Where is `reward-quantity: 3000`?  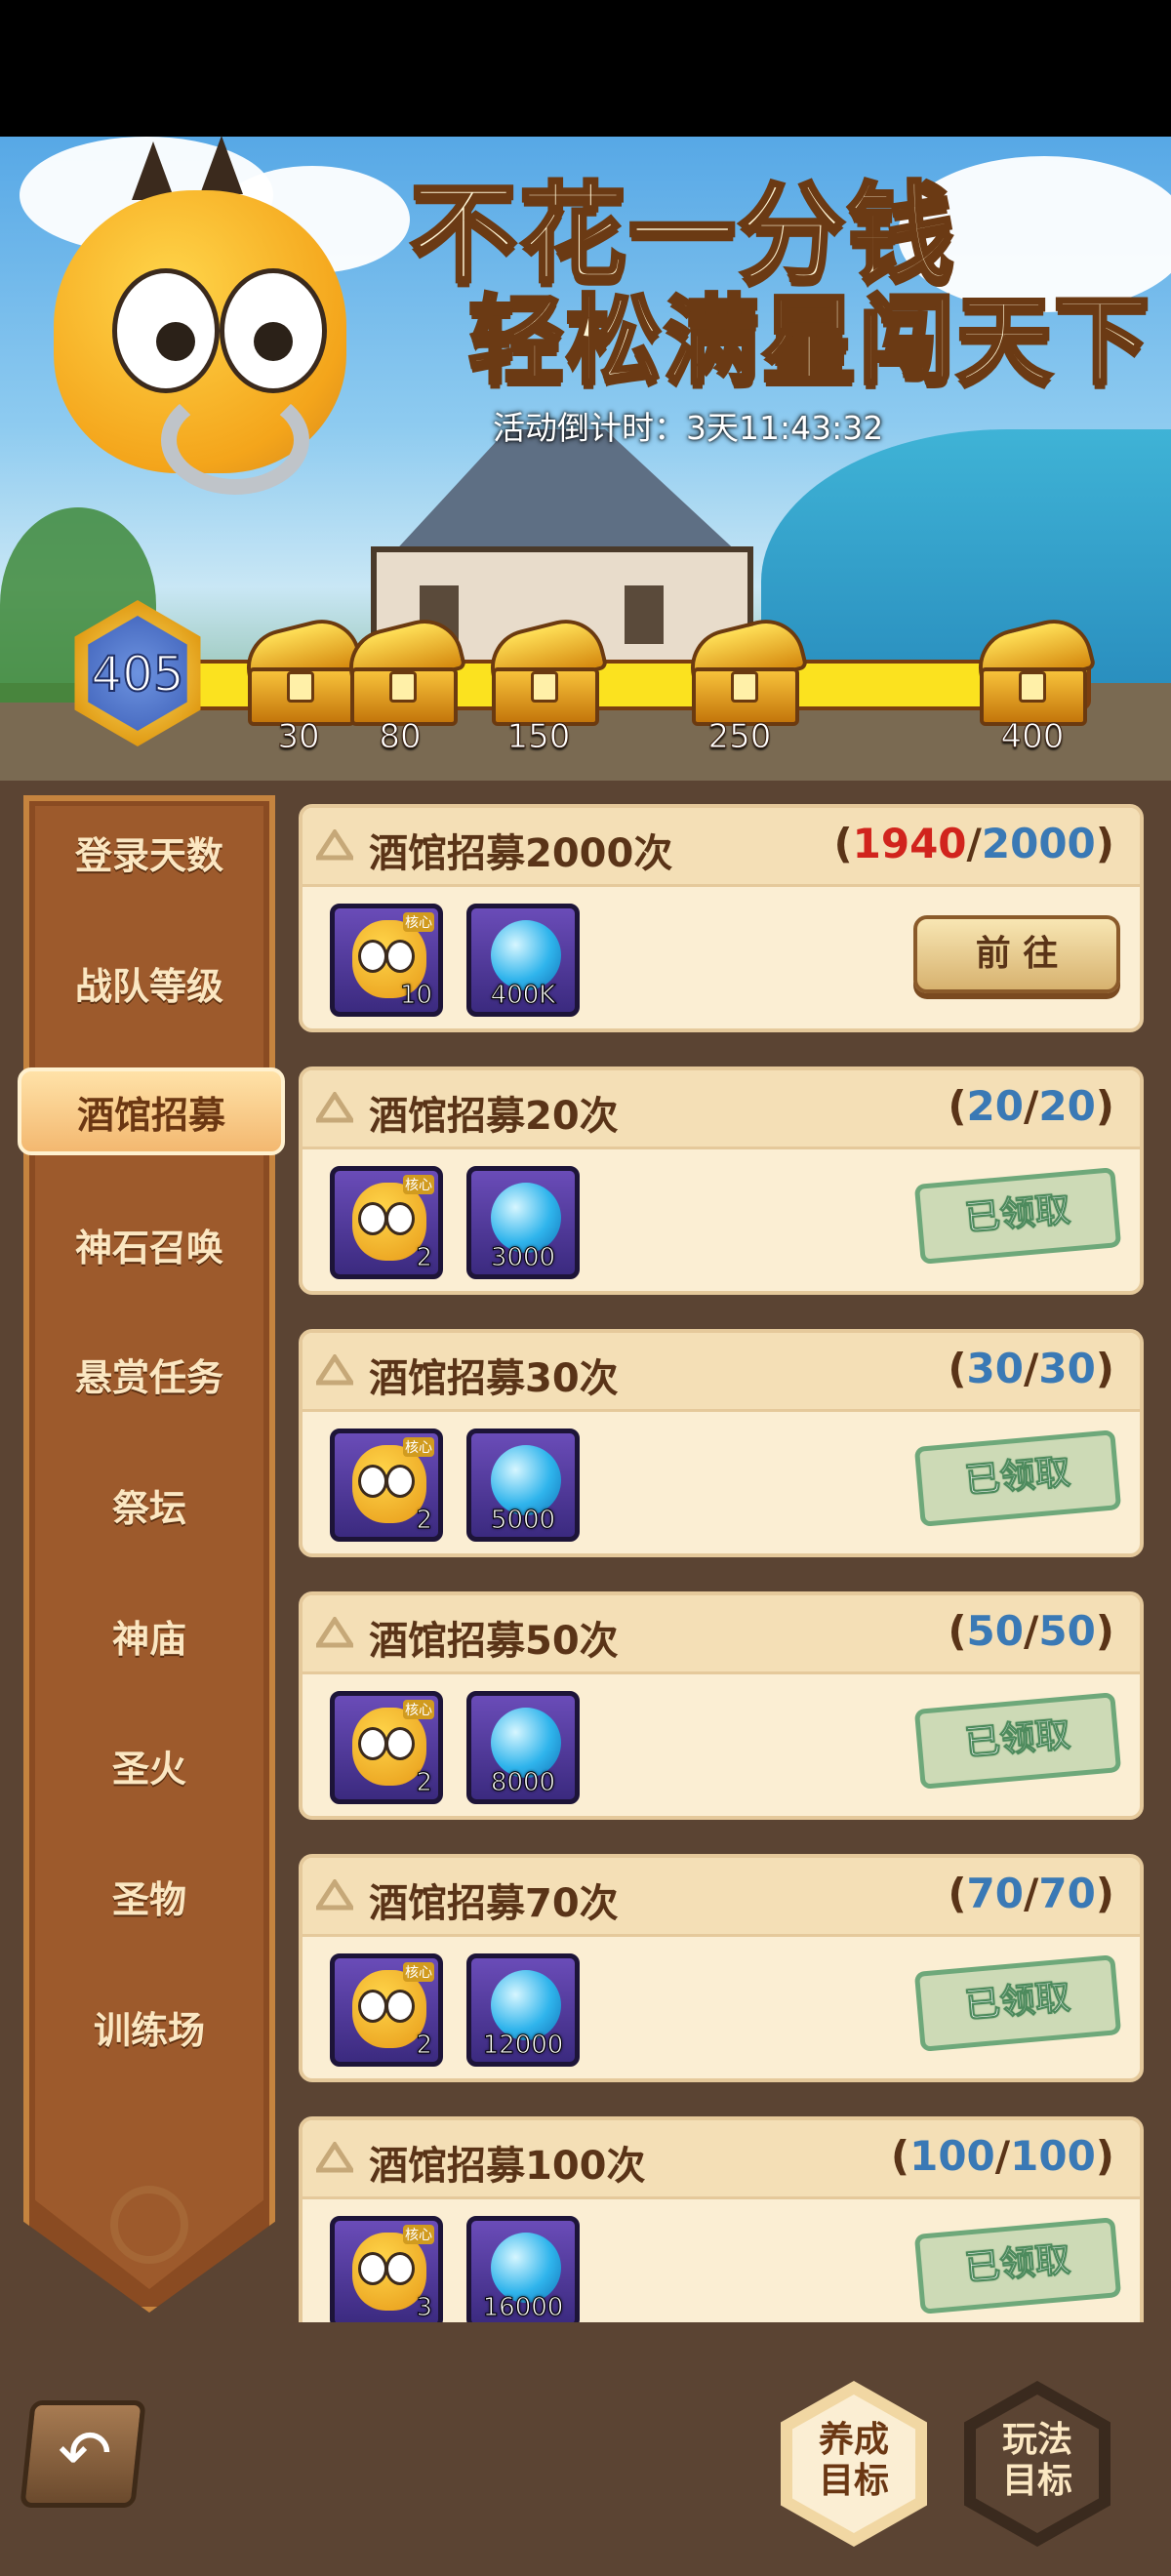
reward-quantity: 3000 is located at coordinates (523, 1258).